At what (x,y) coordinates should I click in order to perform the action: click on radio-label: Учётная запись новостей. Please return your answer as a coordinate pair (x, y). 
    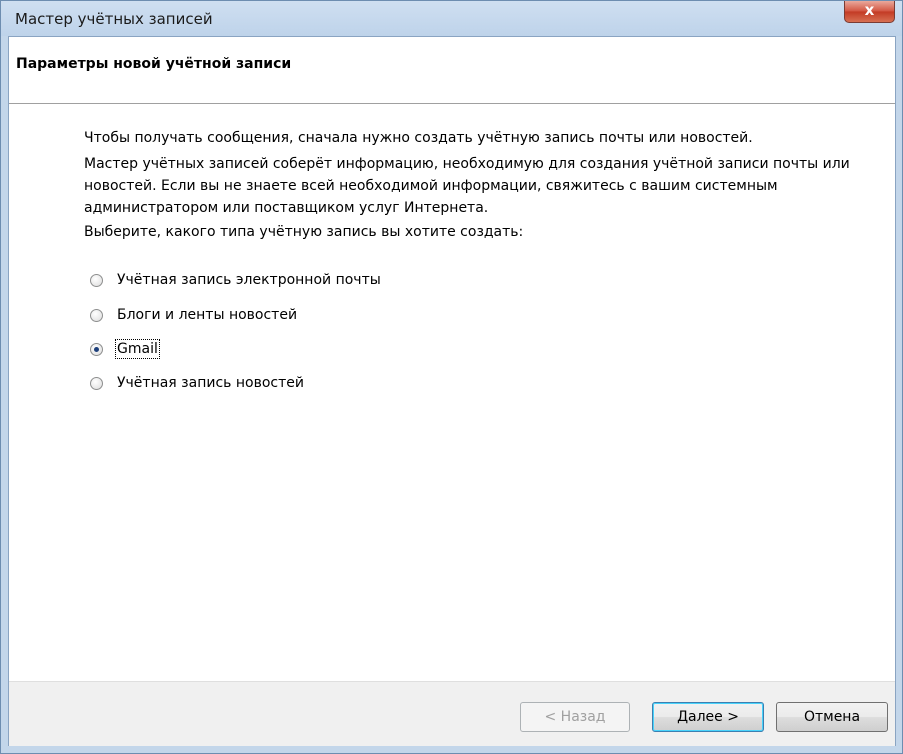
    Looking at the image, I should click on (210, 383).